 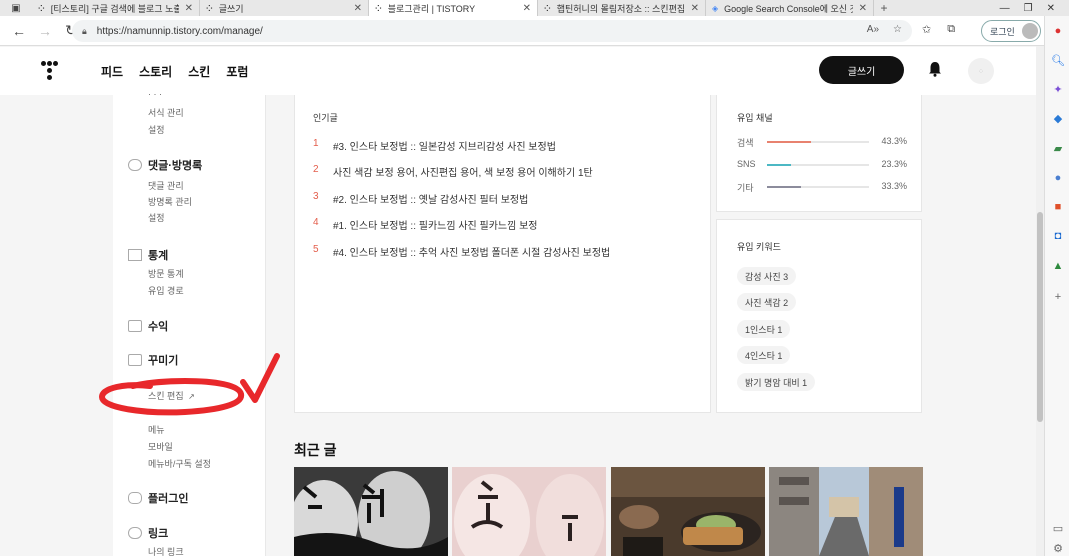 I want to click on favorites-icon: ✩, so click(x=926, y=29).